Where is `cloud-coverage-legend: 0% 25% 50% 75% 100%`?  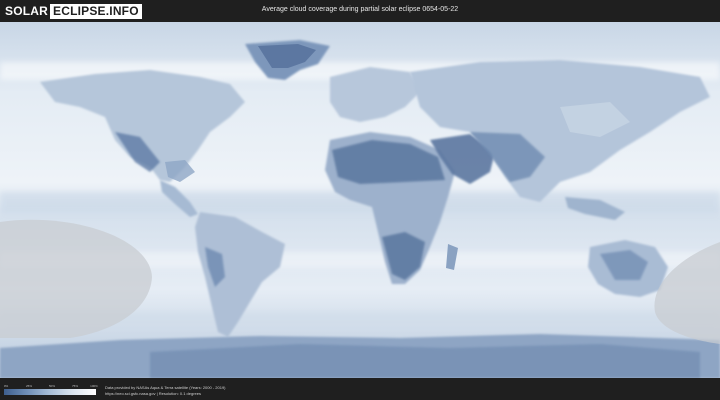
cloud-coverage-legend: 0% 25% 50% 75% 100% is located at coordinates (50, 389).